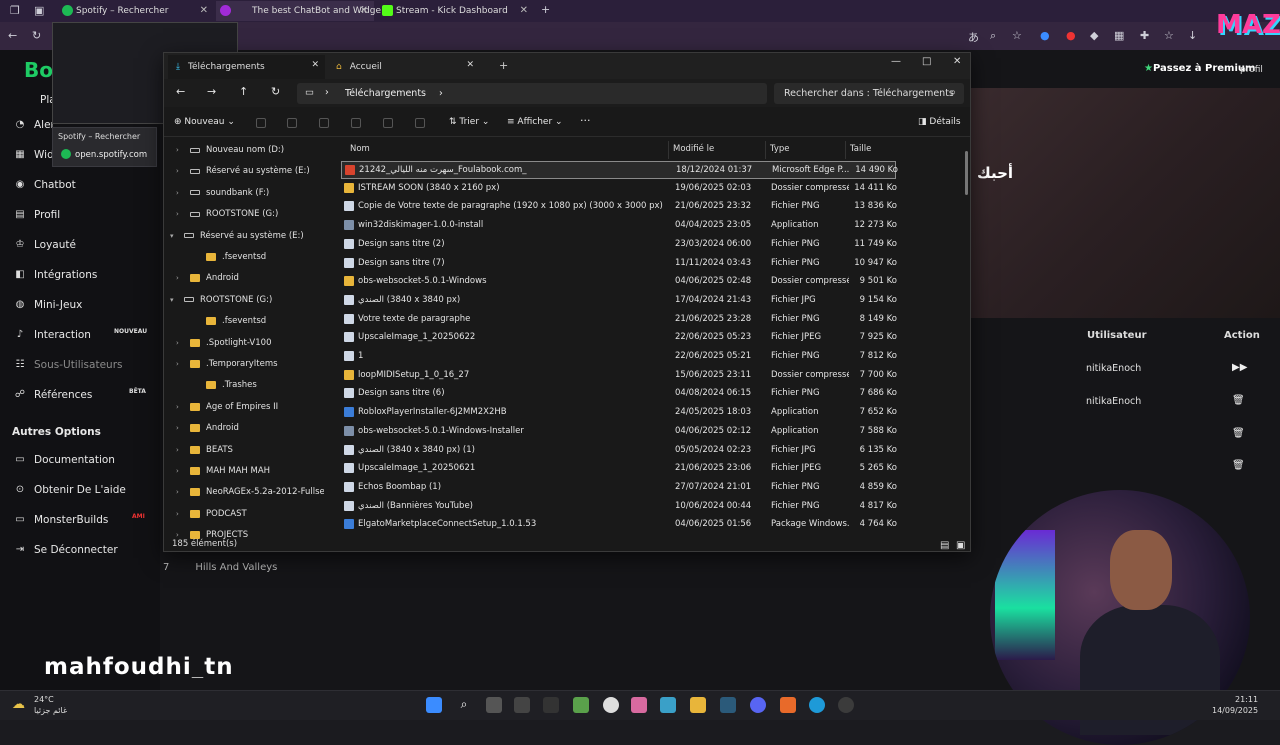 This screenshot has width=1280, height=745. I want to click on sidebar-item-widgets: ▦ Wid, so click(33, 155).